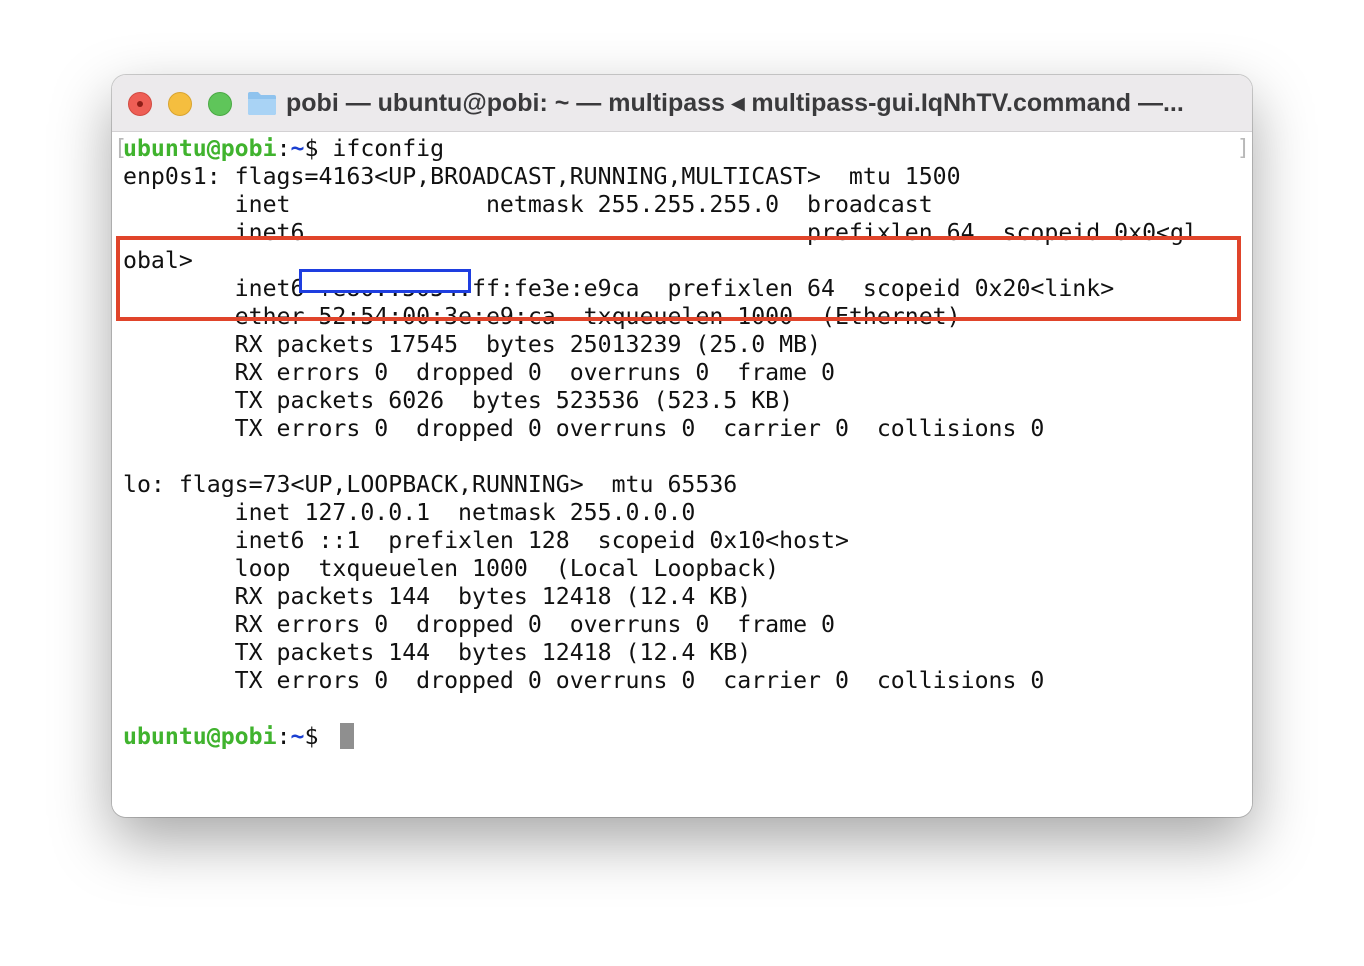 This screenshot has height=966, width=1364. What do you see at coordinates (660, 737) in the screenshot?
I see `prompt-line: ubuntu@pobi:~$` at bounding box center [660, 737].